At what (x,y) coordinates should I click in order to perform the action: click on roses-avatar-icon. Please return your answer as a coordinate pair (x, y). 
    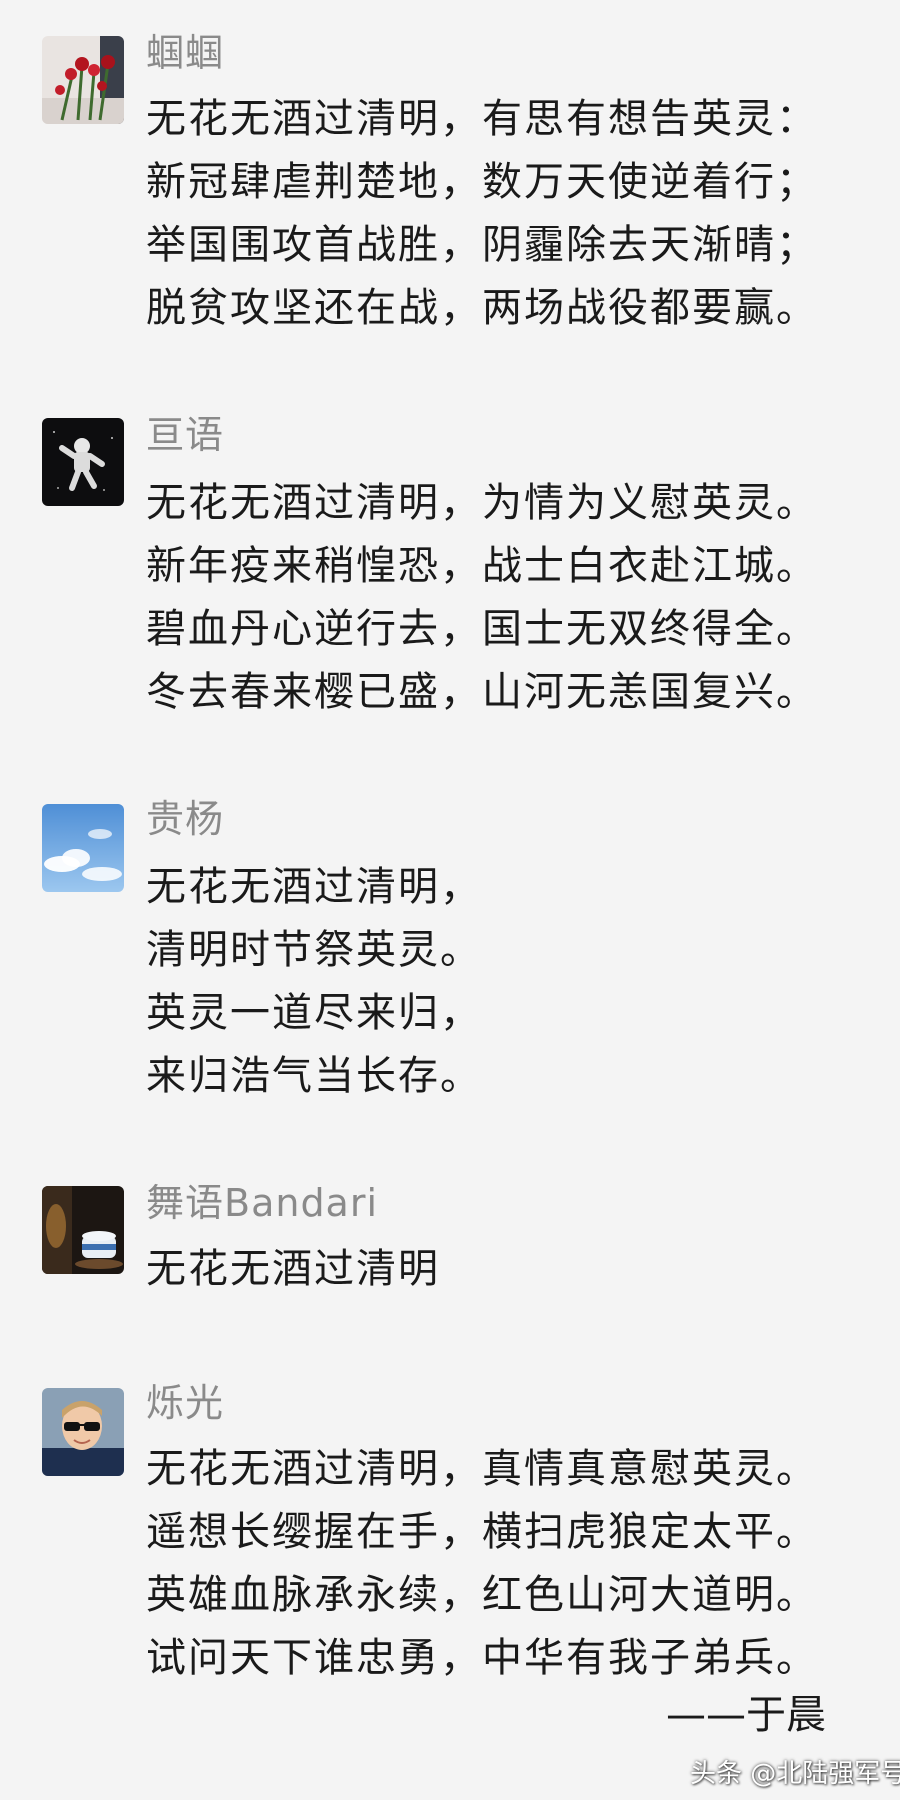
    Looking at the image, I should click on (83, 80).